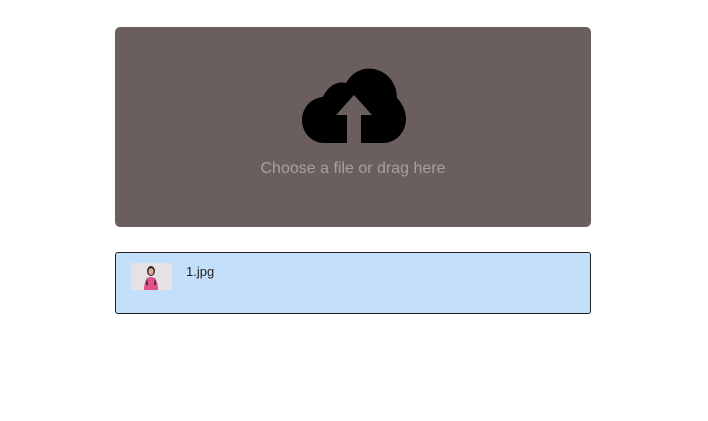 Image resolution: width=708 pixels, height=421 pixels. Describe the element at coordinates (151, 276) in the screenshot. I see `photo-thumbnail` at that location.